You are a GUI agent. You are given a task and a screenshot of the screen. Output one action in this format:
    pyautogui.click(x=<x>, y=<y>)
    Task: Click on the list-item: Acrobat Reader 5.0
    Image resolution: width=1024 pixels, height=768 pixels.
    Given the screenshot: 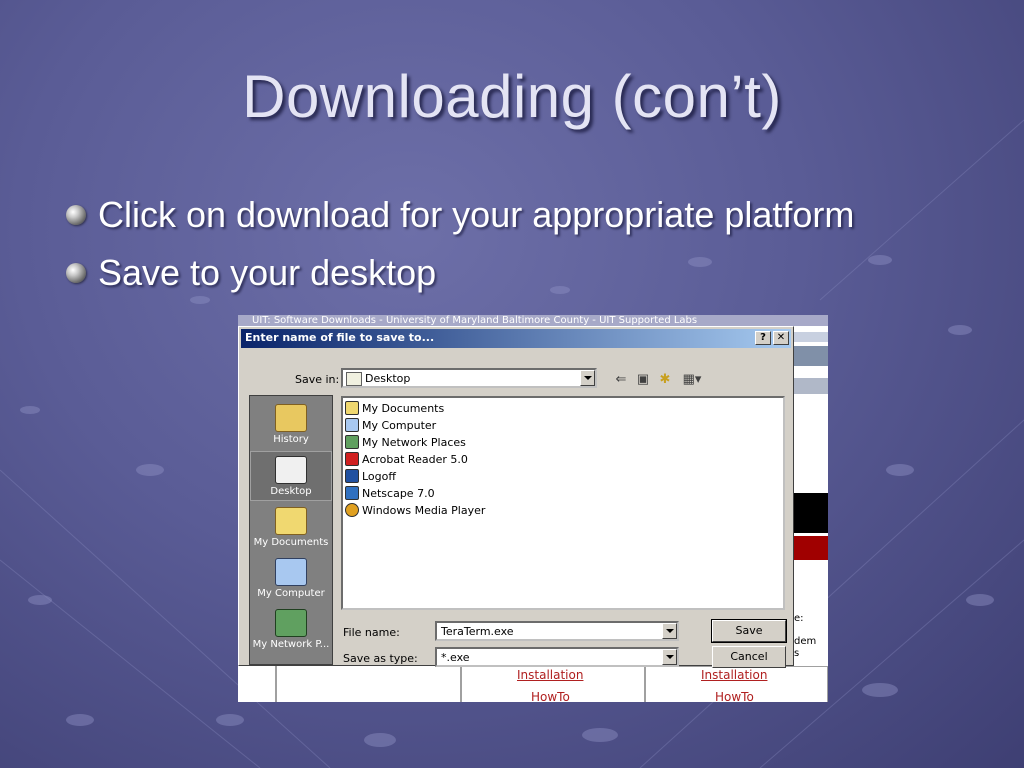 What is the action you would take?
    pyautogui.click(x=406, y=459)
    